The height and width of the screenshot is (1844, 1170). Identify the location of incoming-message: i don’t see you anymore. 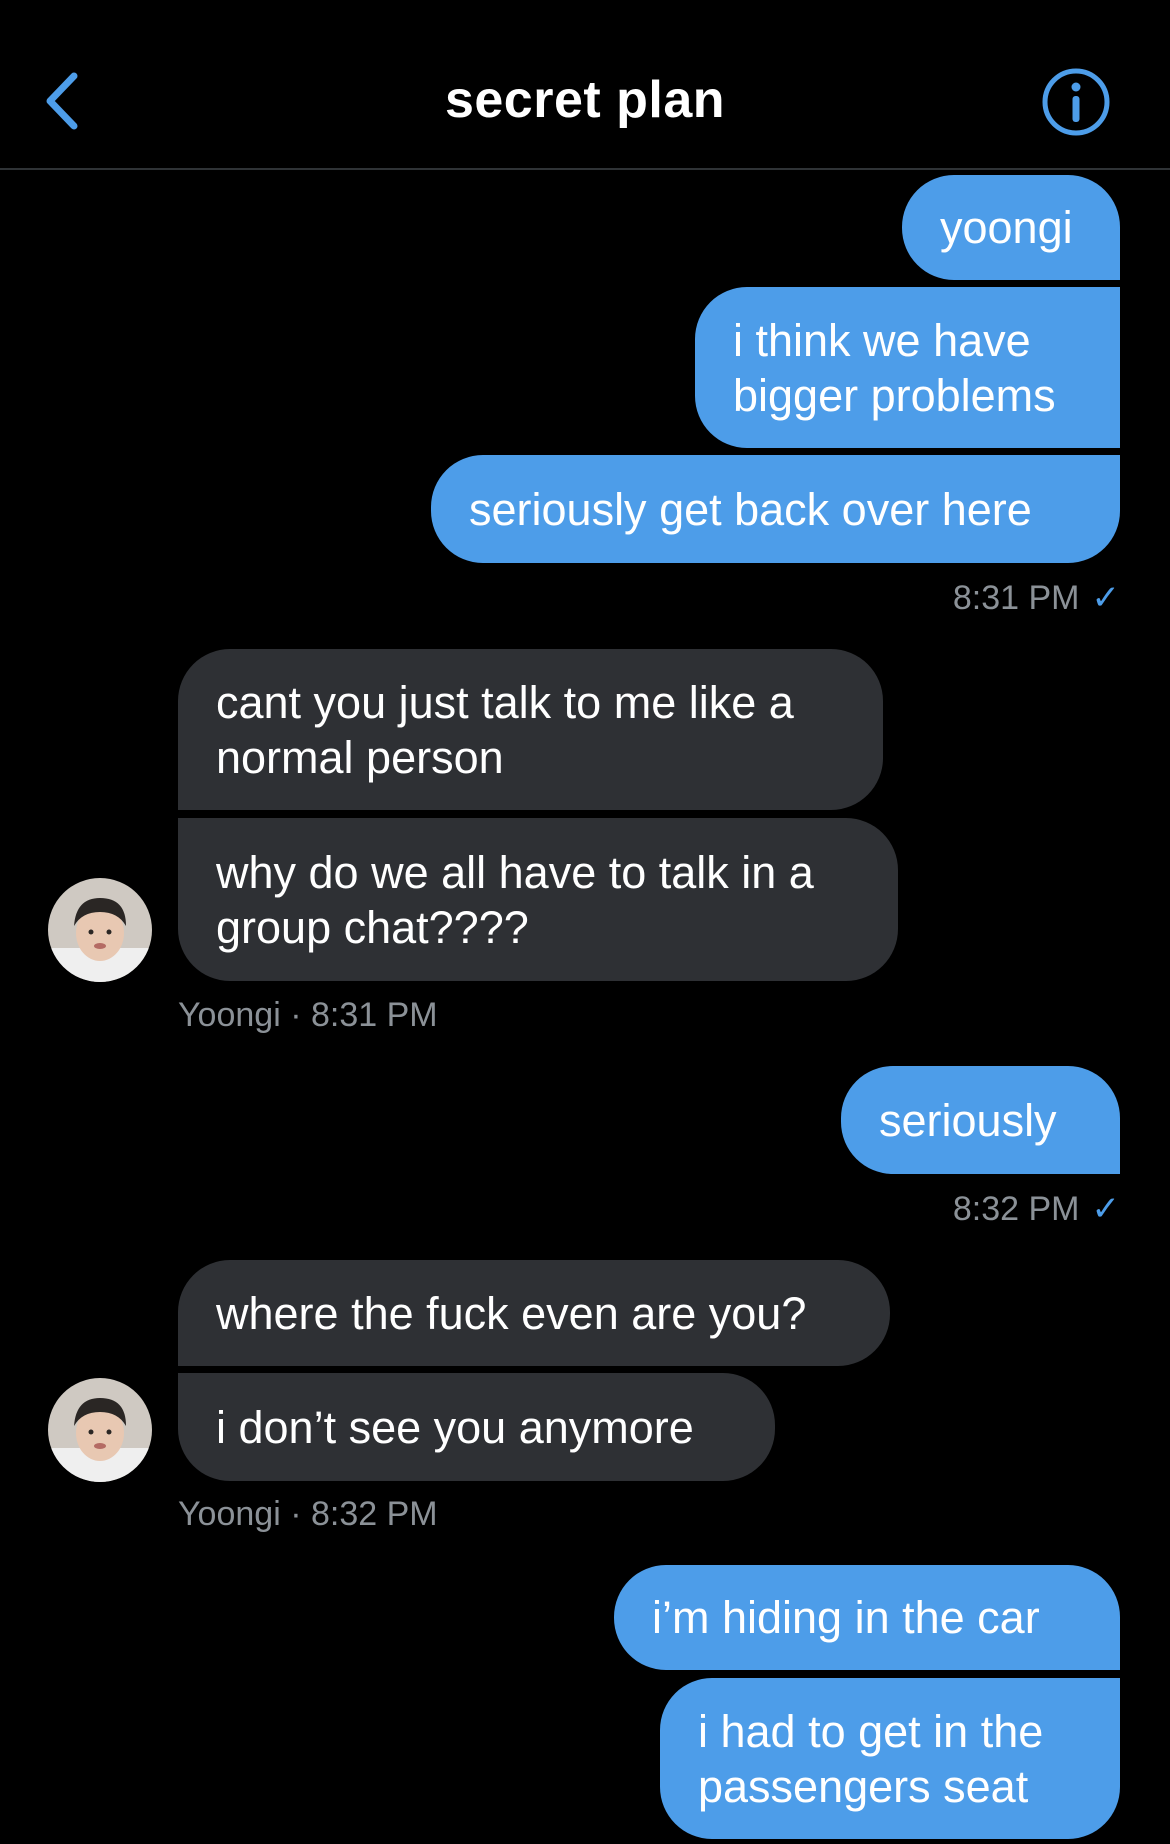
(476, 1427).